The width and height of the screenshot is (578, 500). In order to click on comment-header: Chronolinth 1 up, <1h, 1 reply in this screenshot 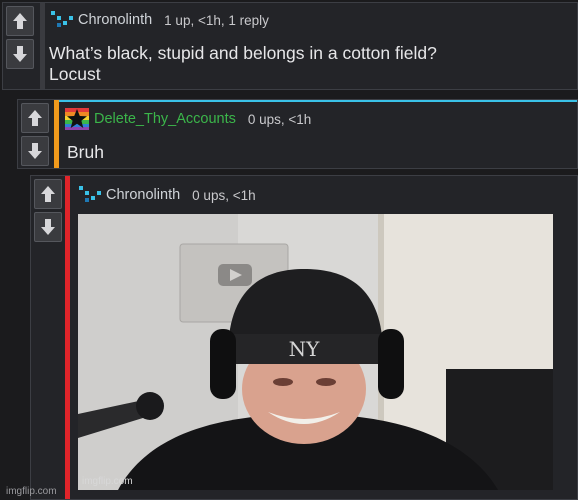, I will do `click(160, 20)`.